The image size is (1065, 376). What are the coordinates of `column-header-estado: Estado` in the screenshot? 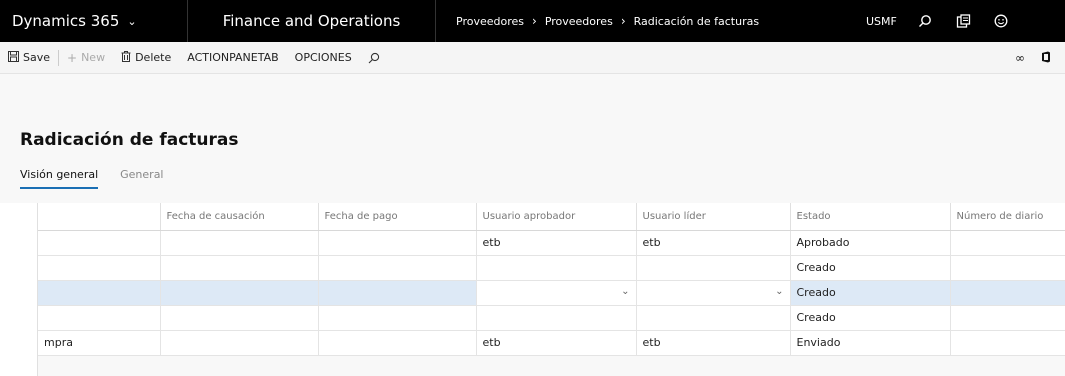 It's located at (869, 217).